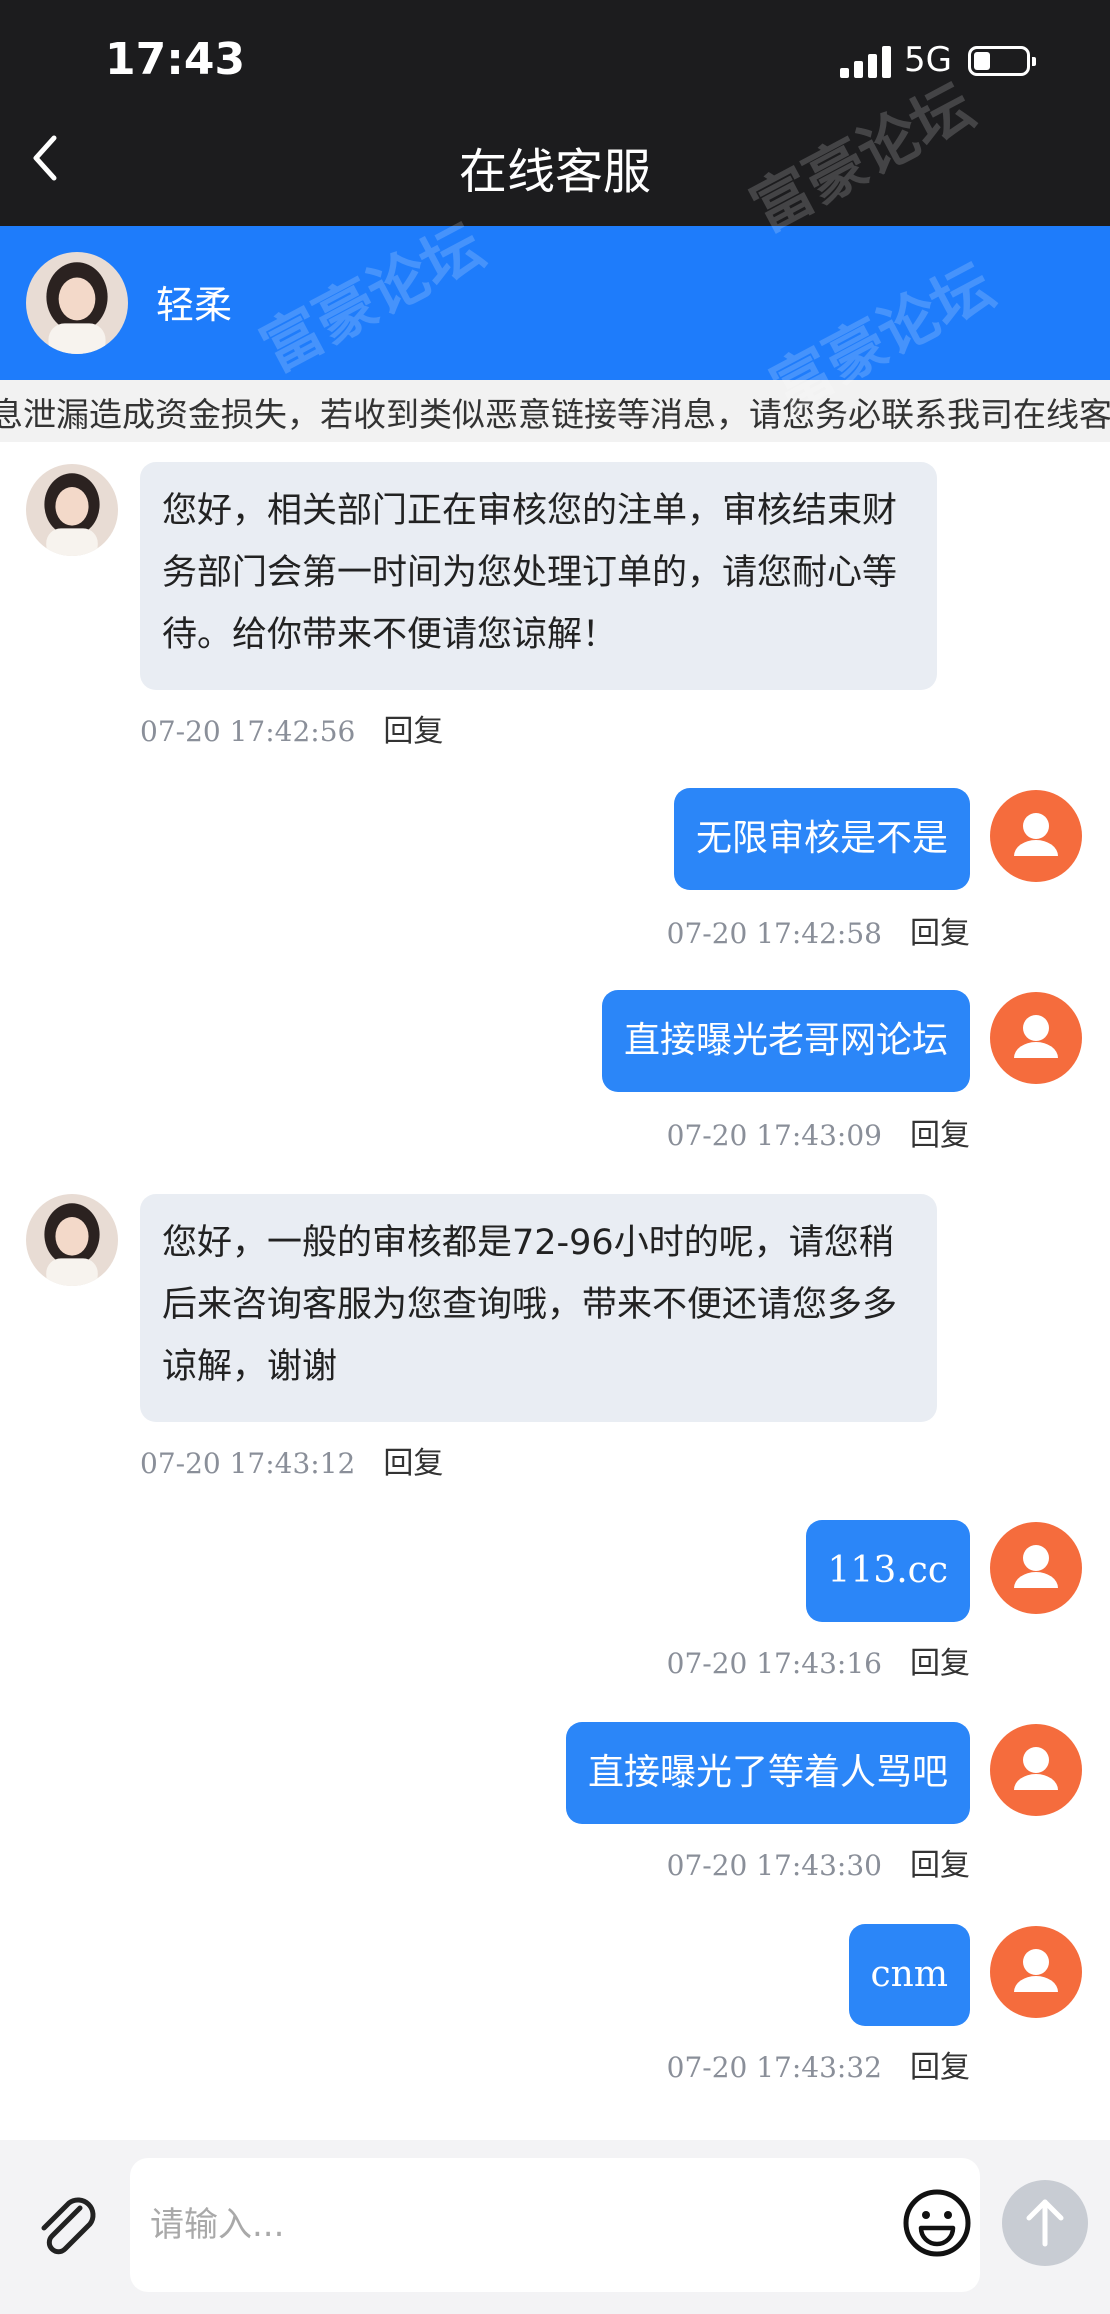 The width and height of the screenshot is (1110, 2314). Describe the element at coordinates (928, 60) in the screenshot. I see `network-type: 5G` at that location.